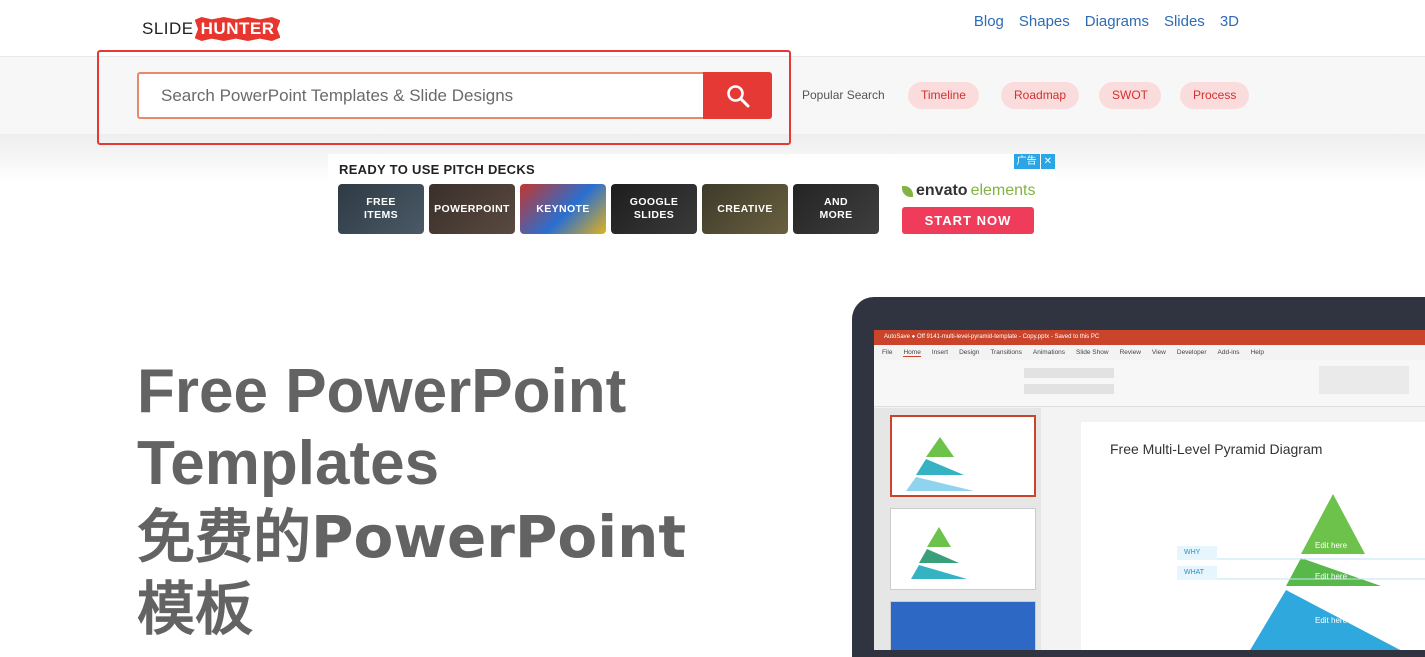 This screenshot has height=657, width=1425. I want to click on nav-link-slides: Slides, so click(1184, 21).